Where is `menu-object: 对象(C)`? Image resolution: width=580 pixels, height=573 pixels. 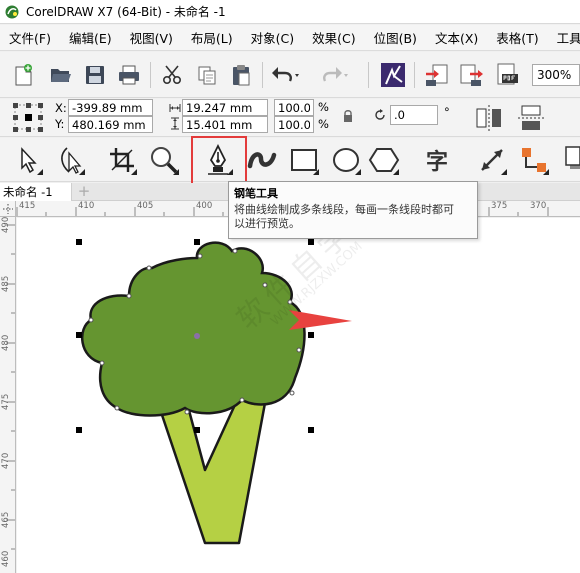 menu-object: 对象(C) is located at coordinates (272, 37).